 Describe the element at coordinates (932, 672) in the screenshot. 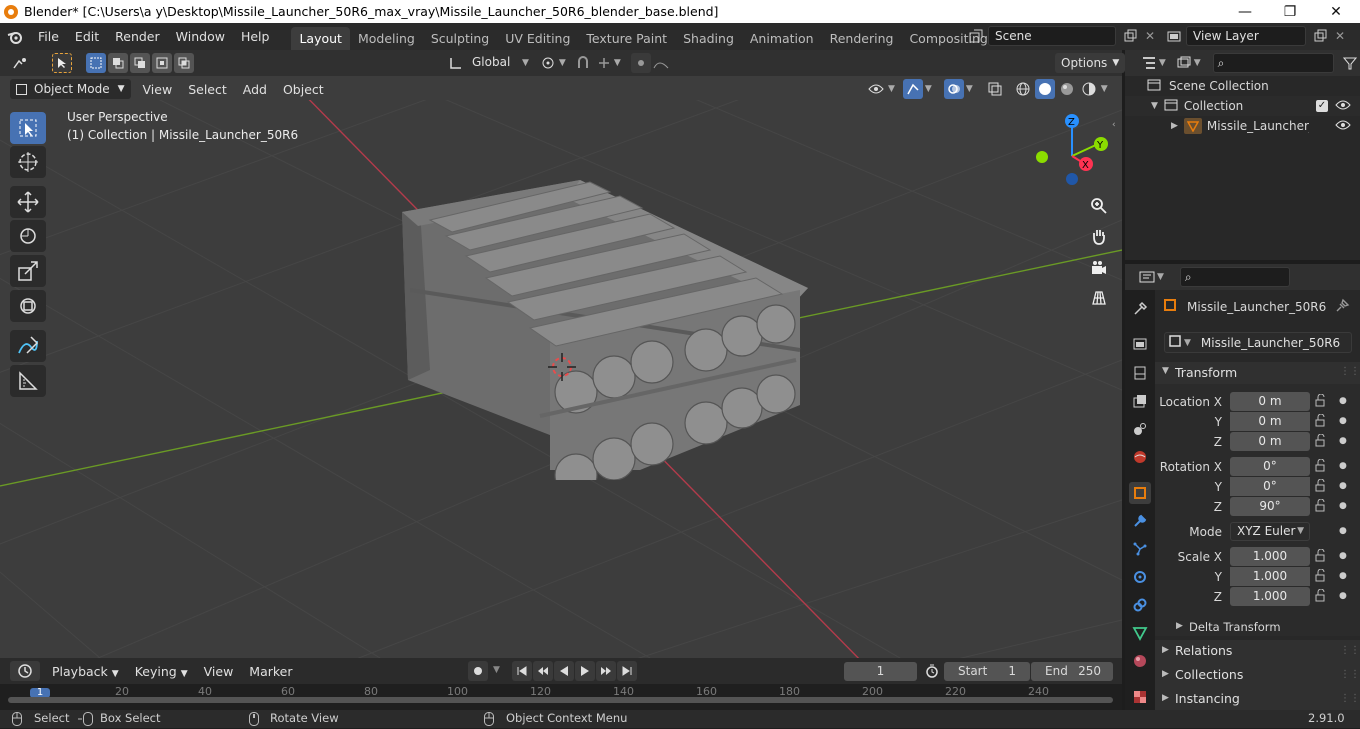

I see `use-preview-range-icon` at that location.